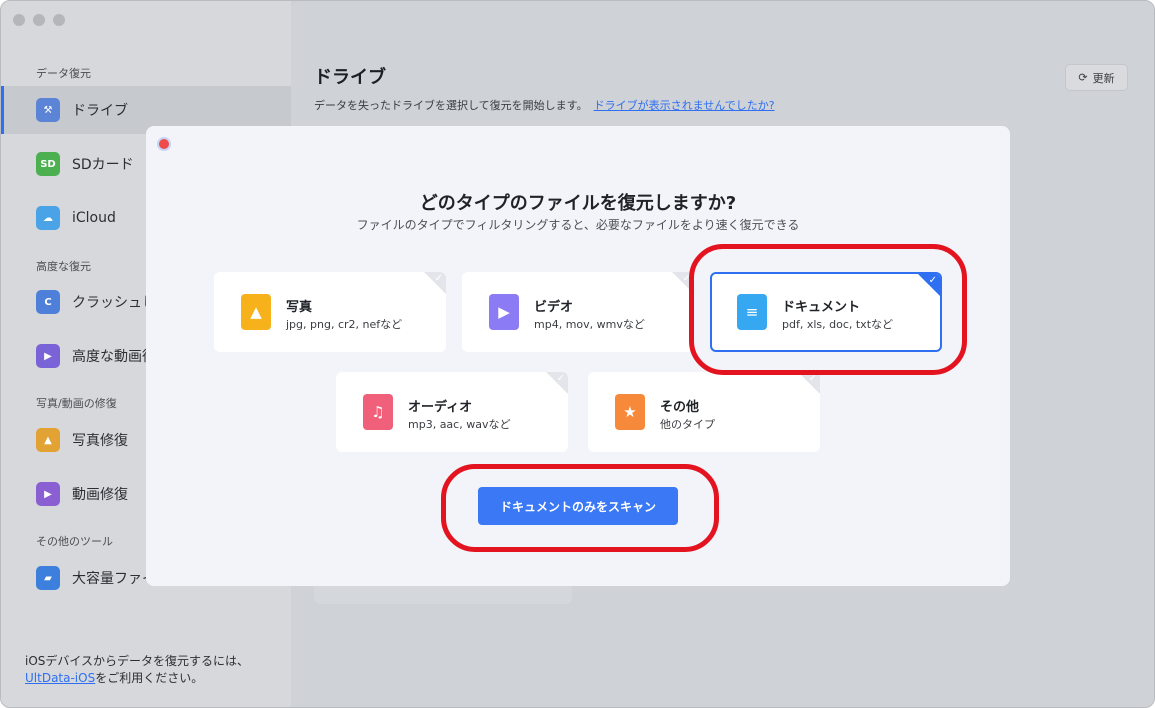 This screenshot has width=1155, height=708. Describe the element at coordinates (48, 356) in the screenshot. I see `video-recovery-icon: ▶` at that location.